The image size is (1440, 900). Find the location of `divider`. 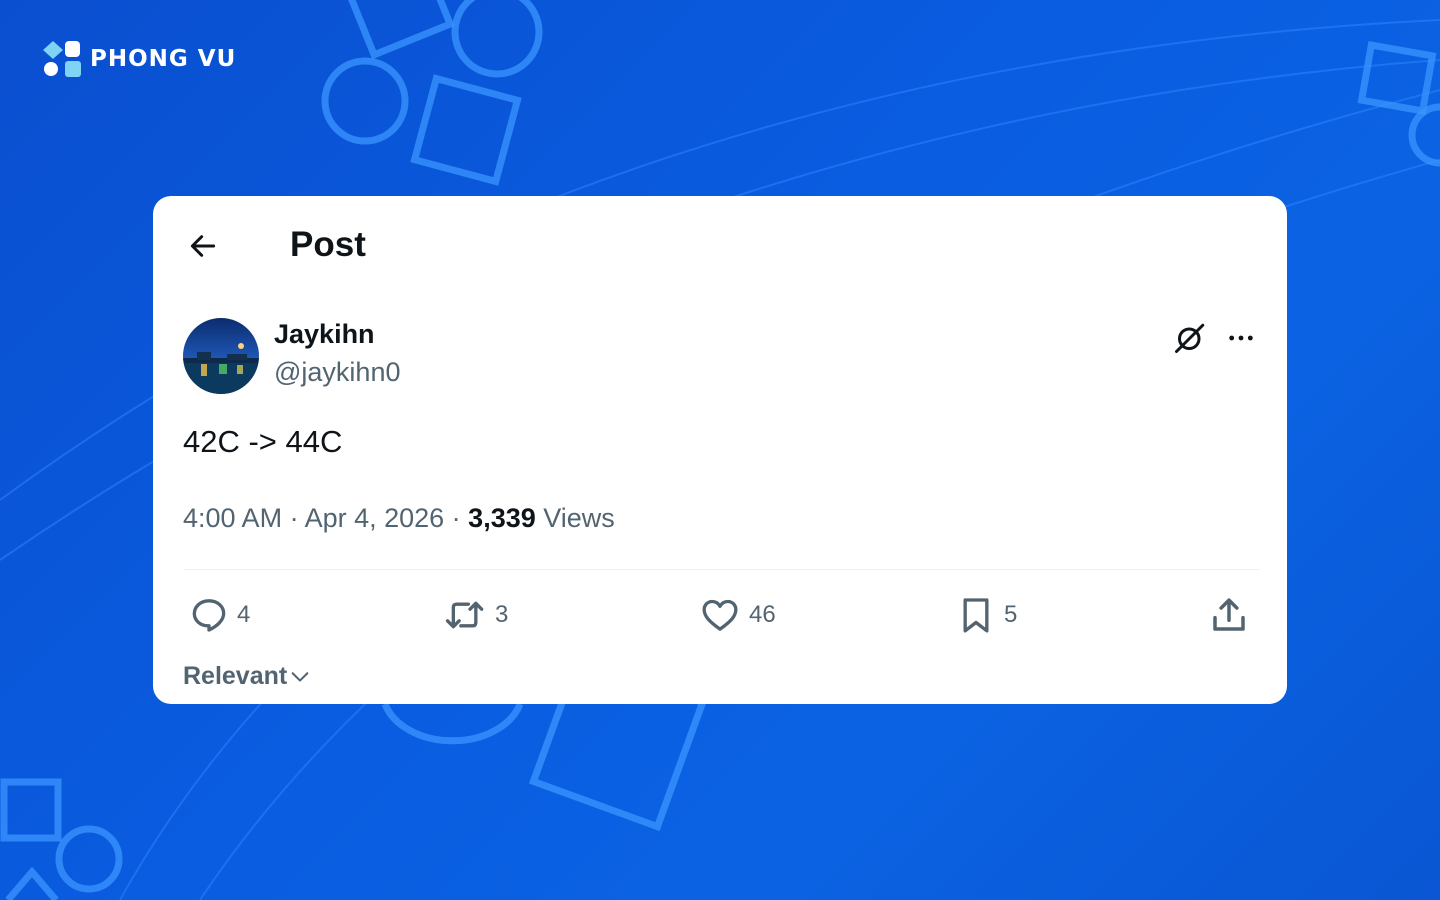

divider is located at coordinates (721, 569).